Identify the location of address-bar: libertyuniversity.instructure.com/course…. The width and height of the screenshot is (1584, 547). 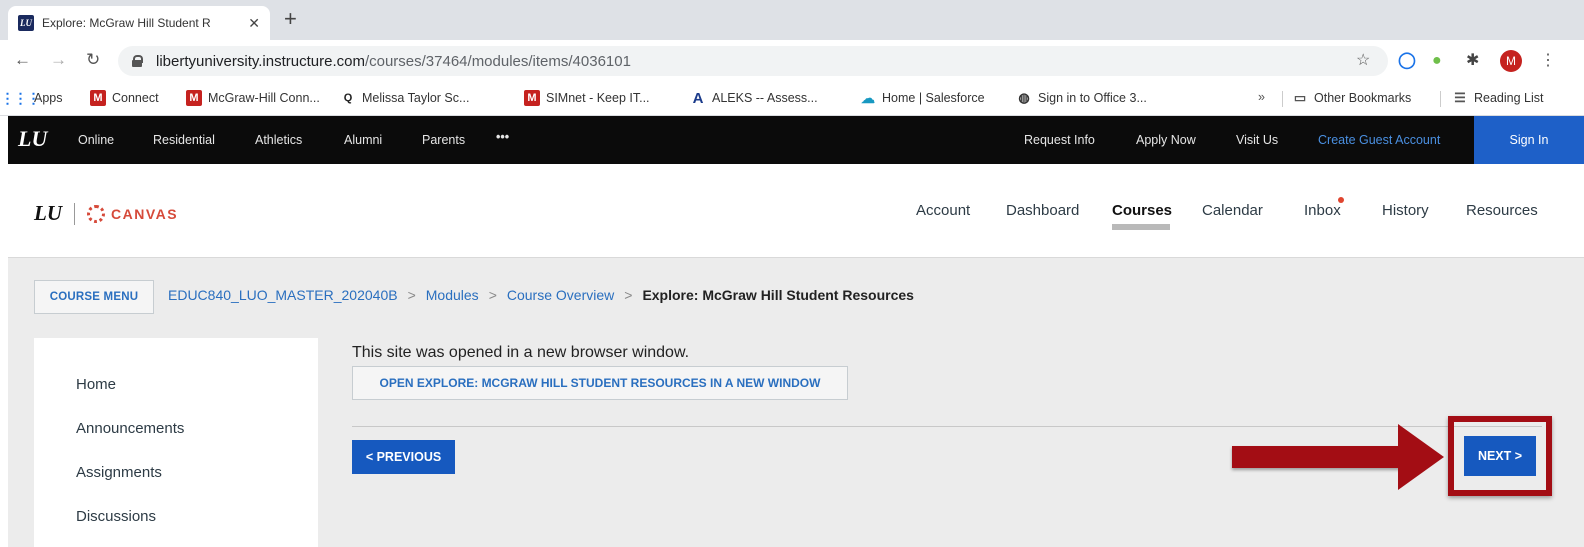
(753, 61).